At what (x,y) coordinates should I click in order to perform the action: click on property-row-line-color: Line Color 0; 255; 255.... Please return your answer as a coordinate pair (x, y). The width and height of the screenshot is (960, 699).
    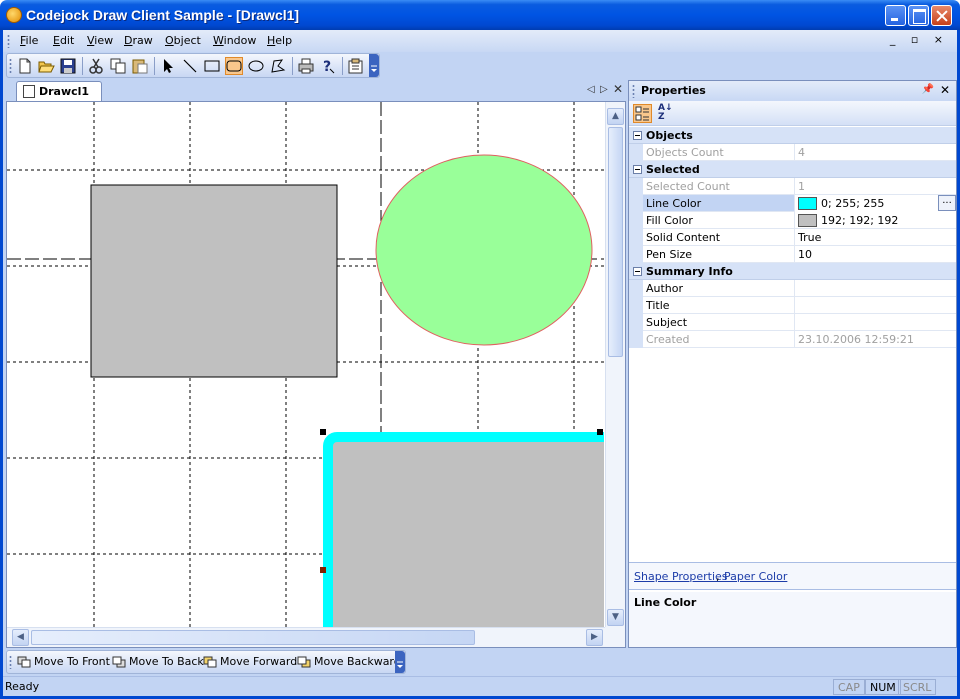
    Looking at the image, I should click on (792, 203).